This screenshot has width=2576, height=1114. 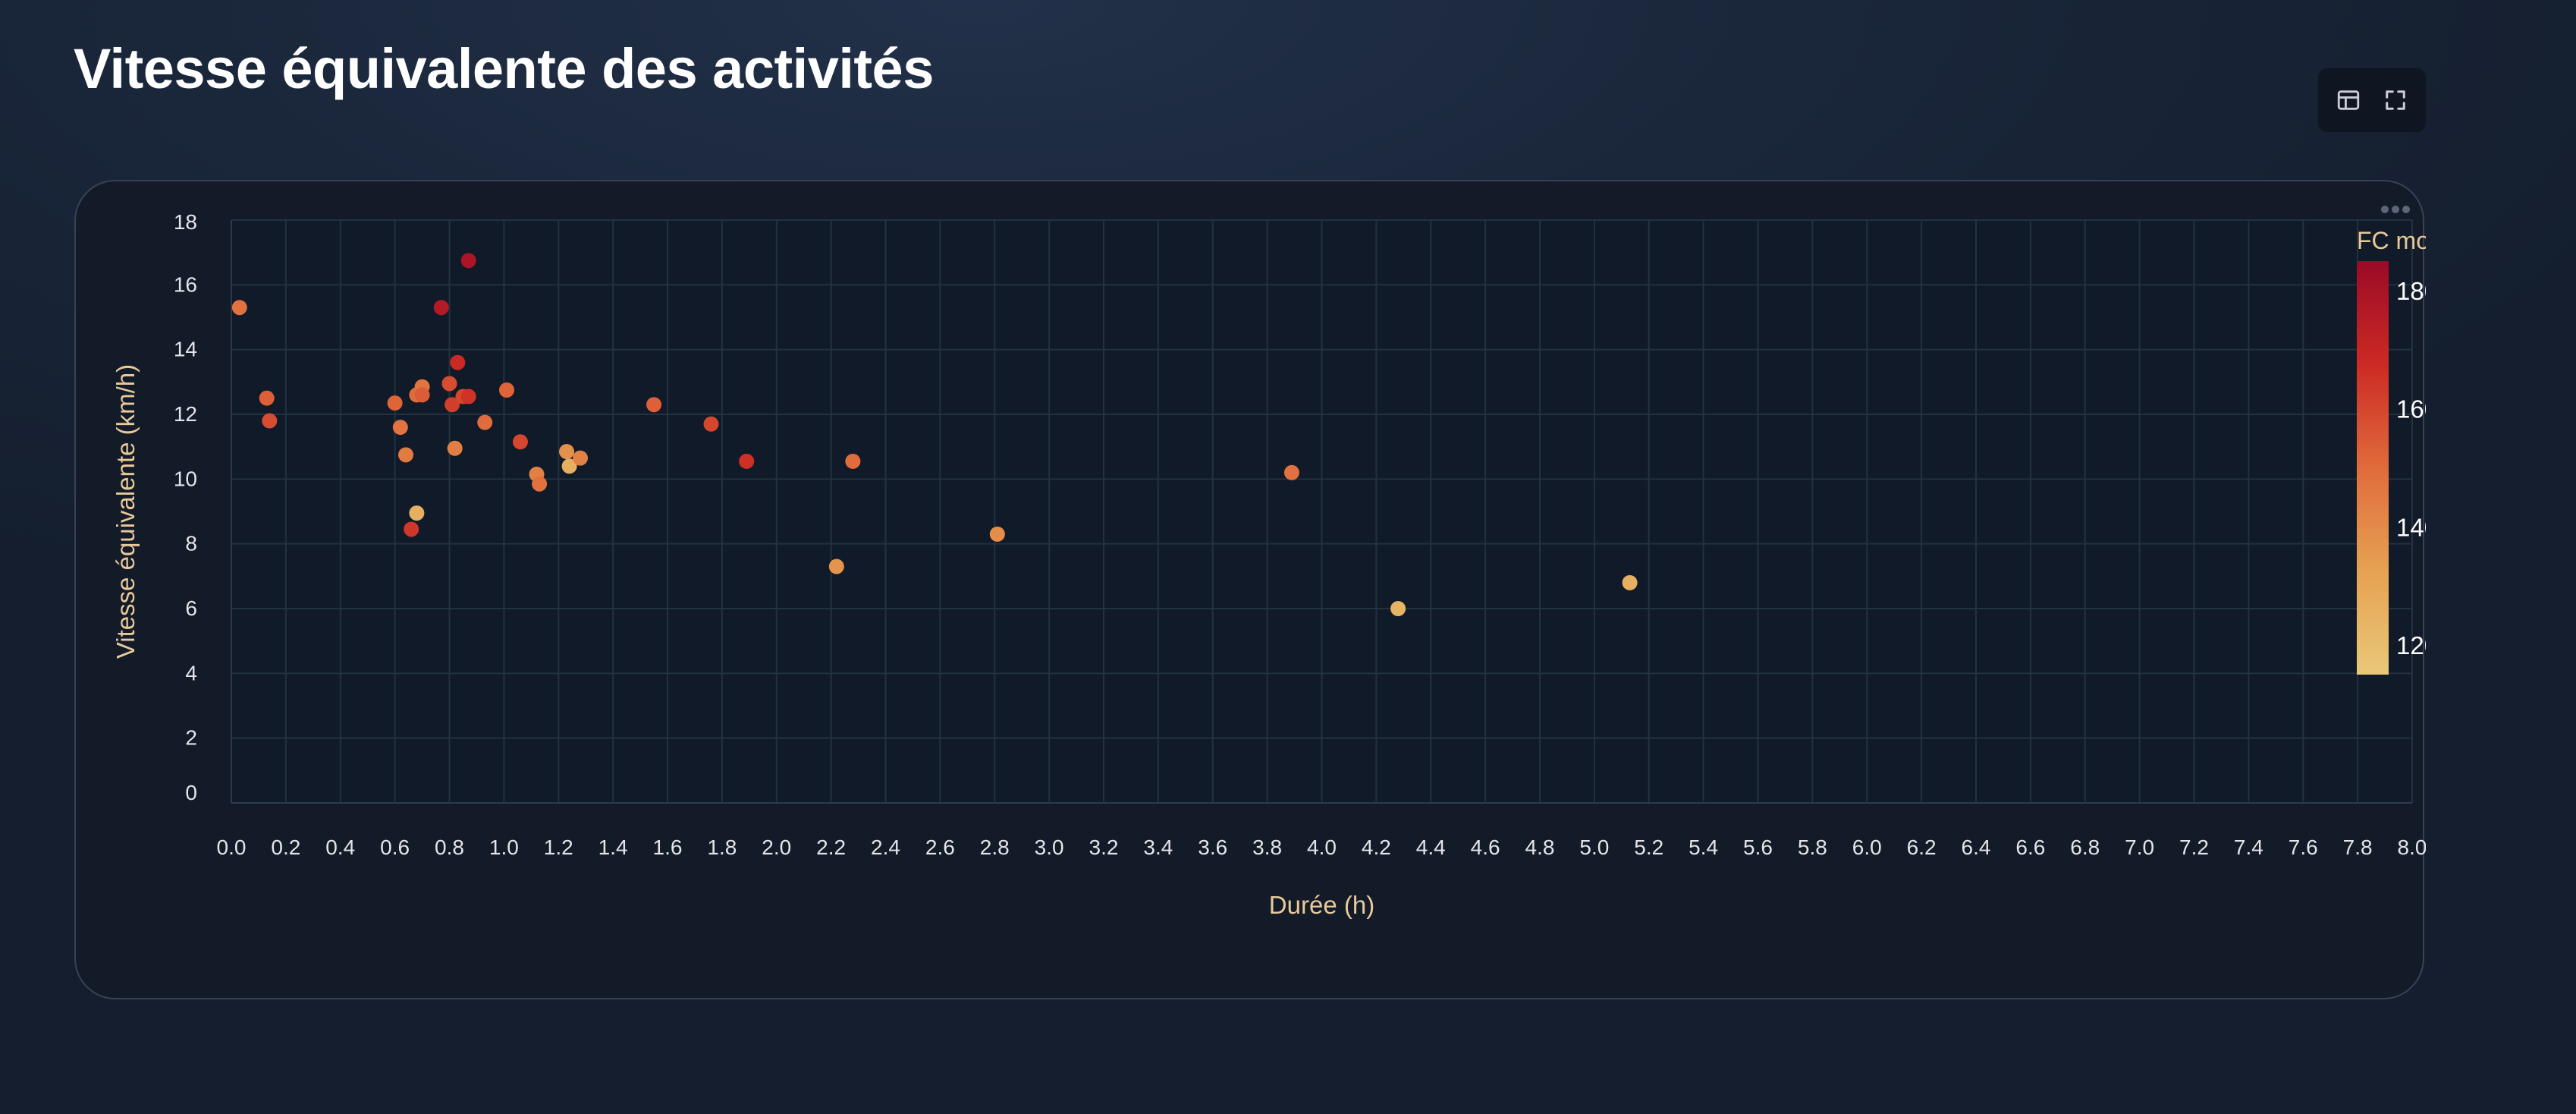 What do you see at coordinates (1049, 847) in the screenshot?
I see `x-tick-label: 3.0` at bounding box center [1049, 847].